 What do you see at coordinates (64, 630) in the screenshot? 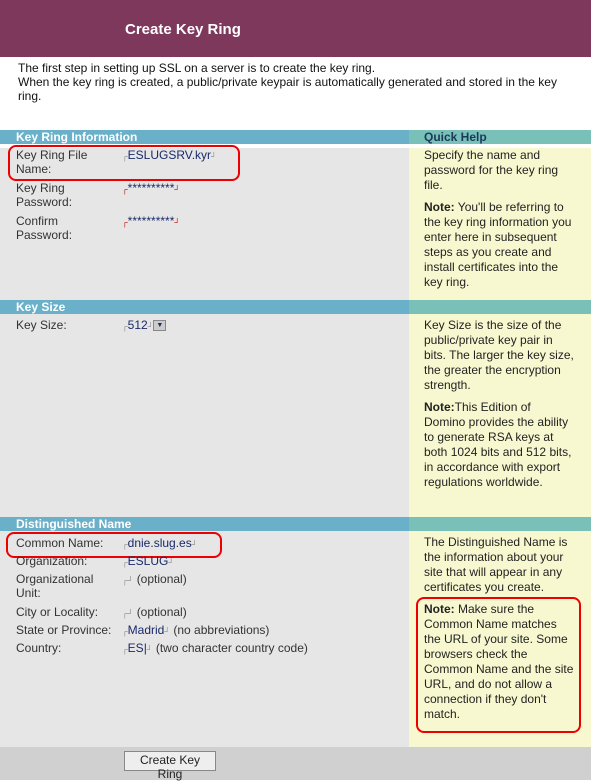
I see `state-label: State or Province:` at bounding box center [64, 630].